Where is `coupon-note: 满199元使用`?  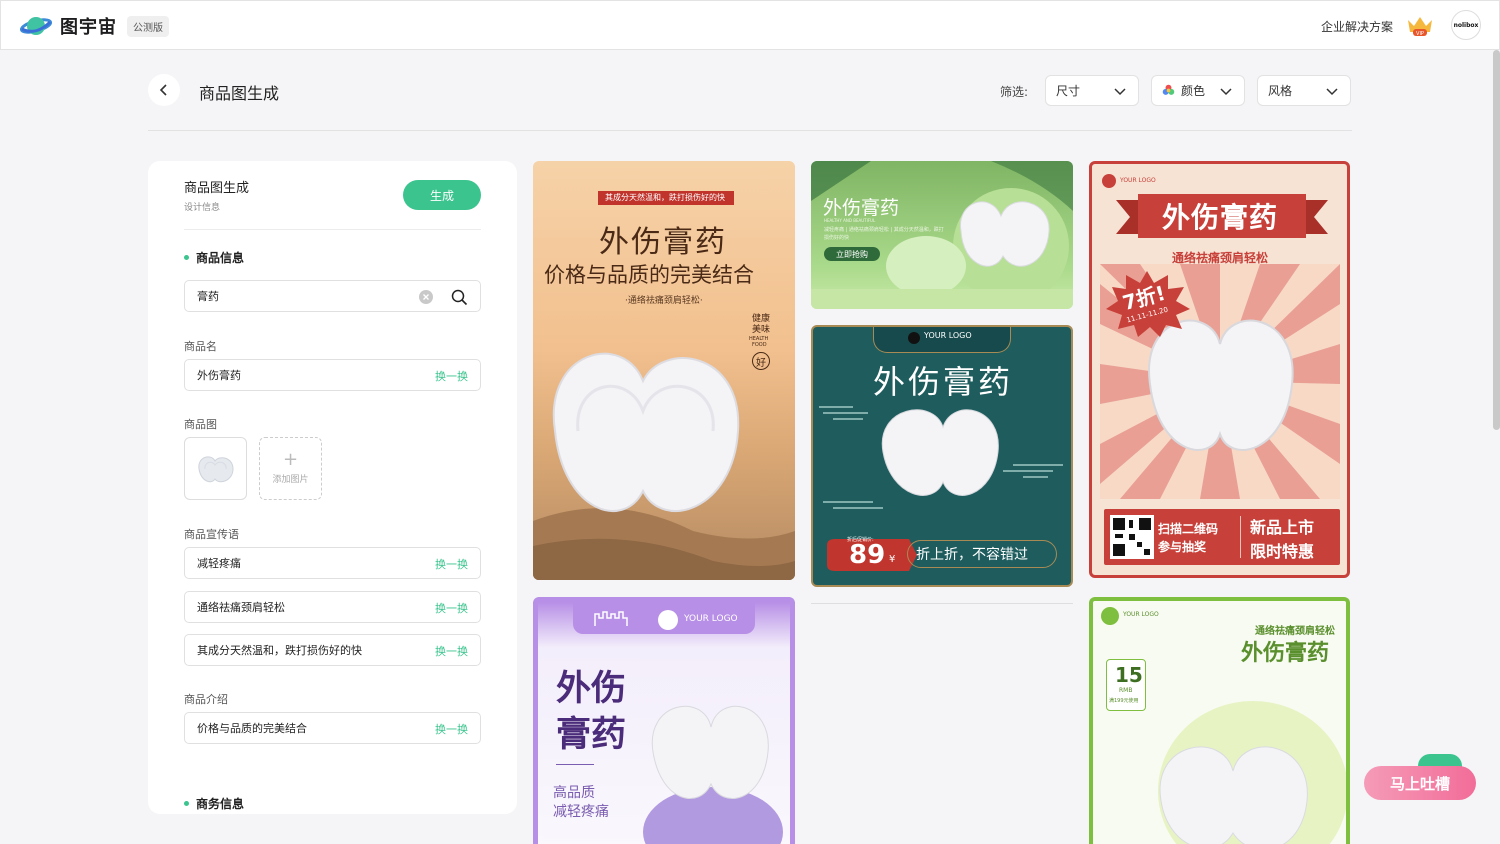 coupon-note: 满199元使用 is located at coordinates (1124, 701).